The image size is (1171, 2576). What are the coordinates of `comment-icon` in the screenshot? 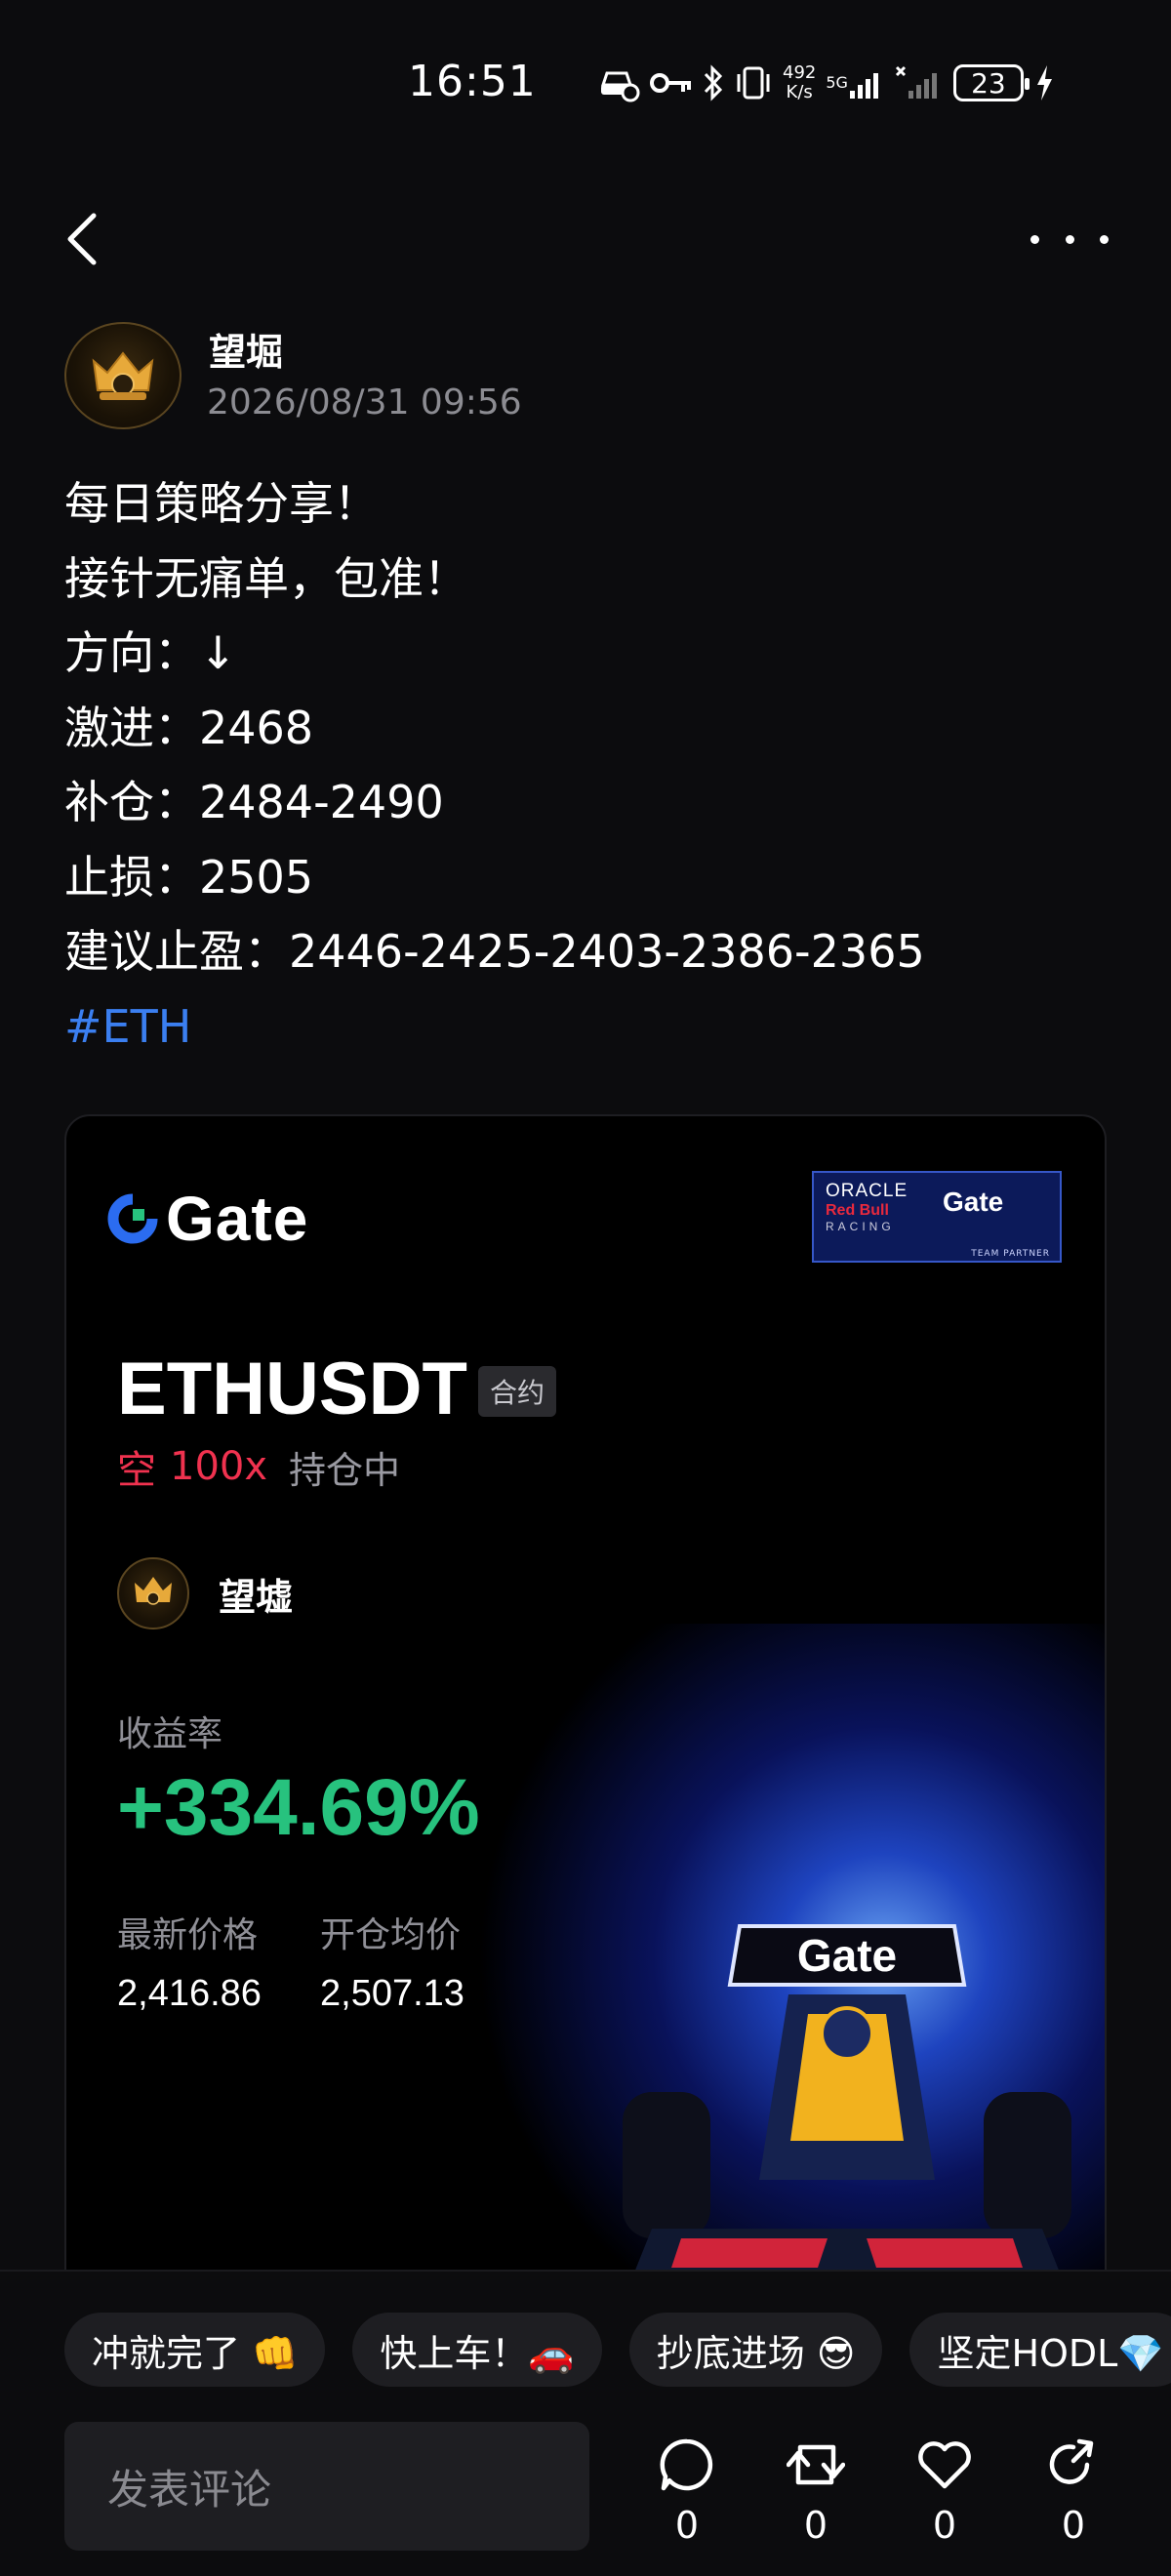 It's located at (686, 2464).